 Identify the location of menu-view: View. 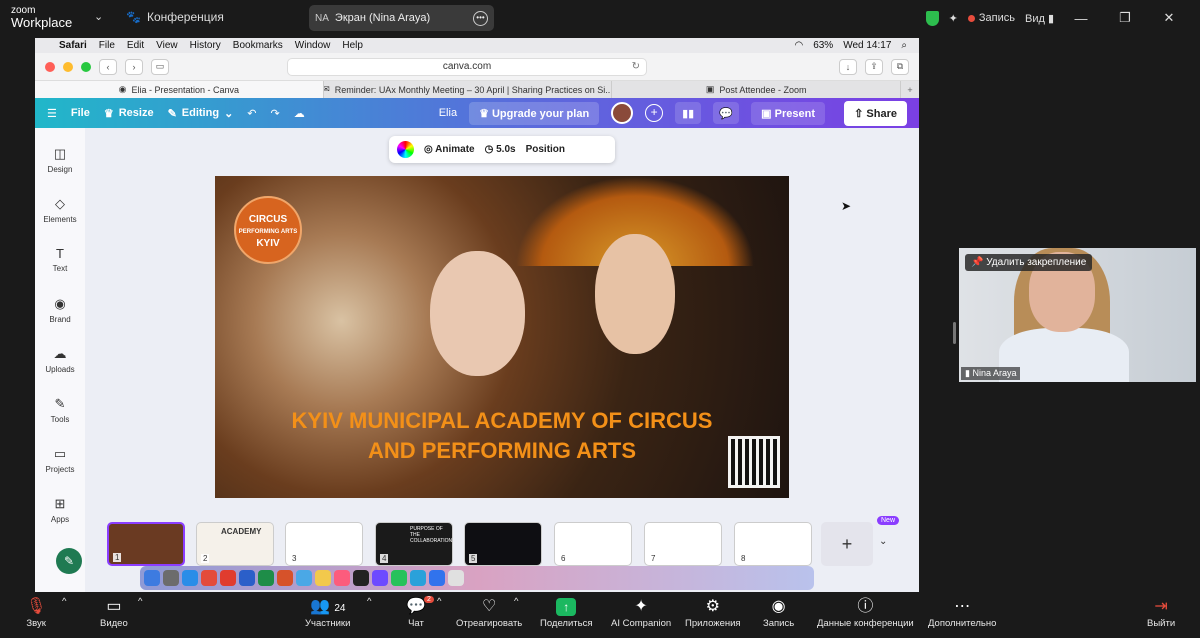
(167, 45).